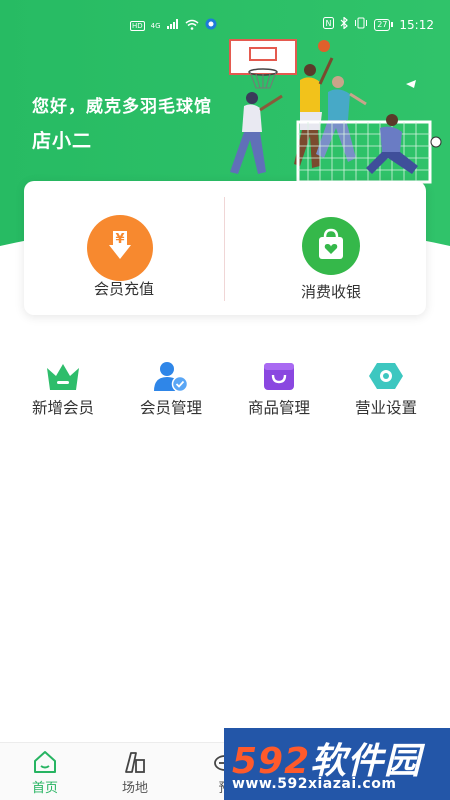  I want to click on tab-home: 首页, so click(45, 771).